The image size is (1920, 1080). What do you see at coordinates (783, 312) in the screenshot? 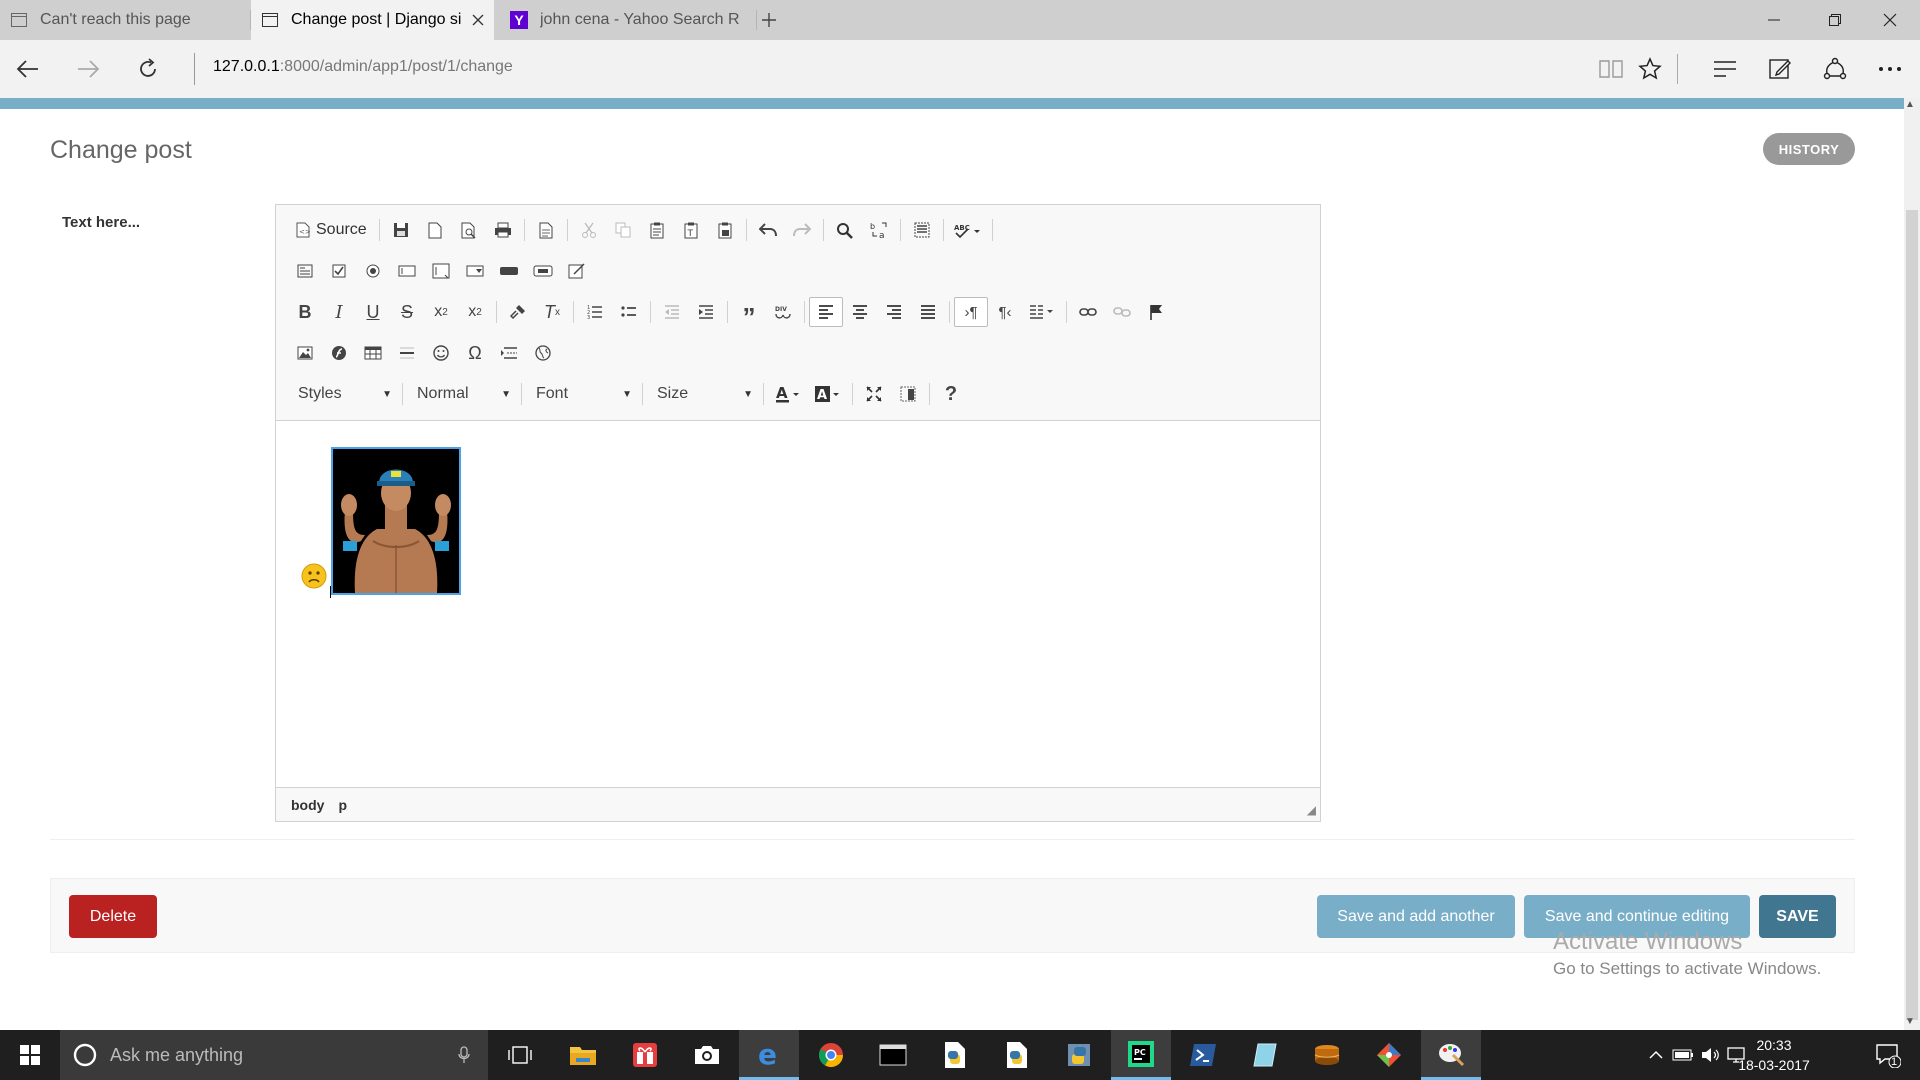
I see `create-div-icon: DIV` at bounding box center [783, 312].